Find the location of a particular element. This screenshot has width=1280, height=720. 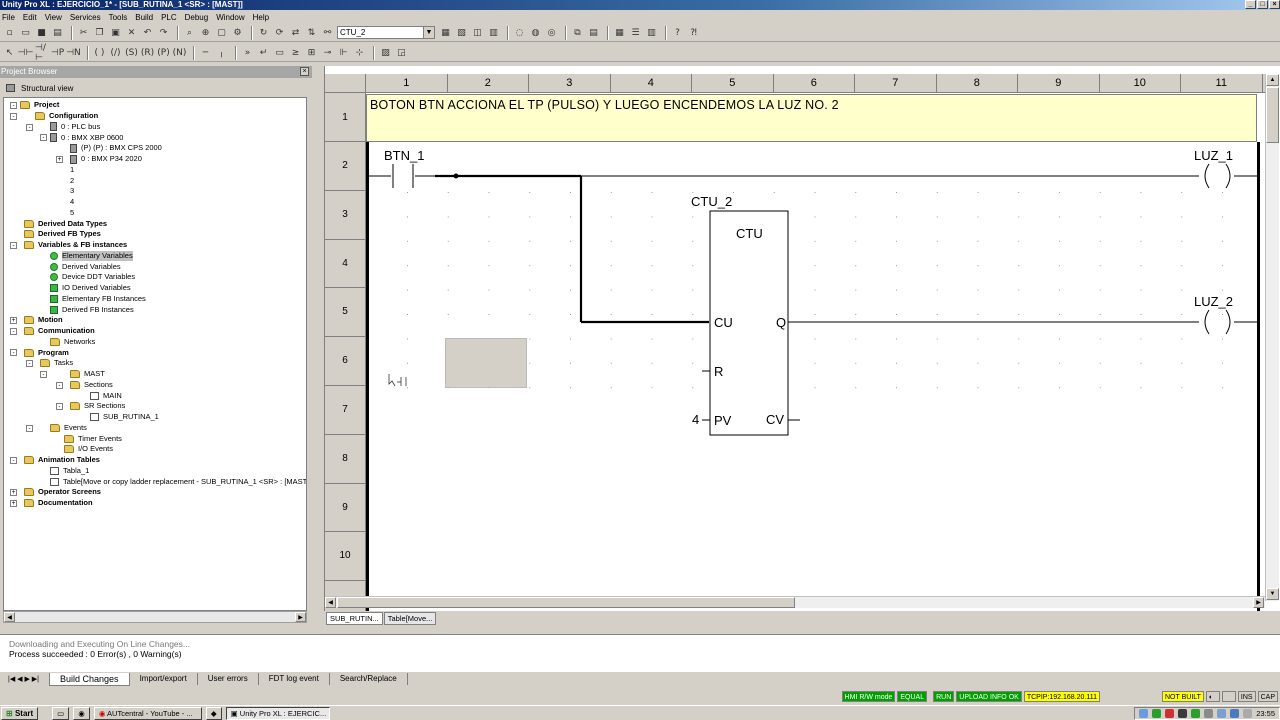

contact-p-icon: ⊣P is located at coordinates (57, 52).